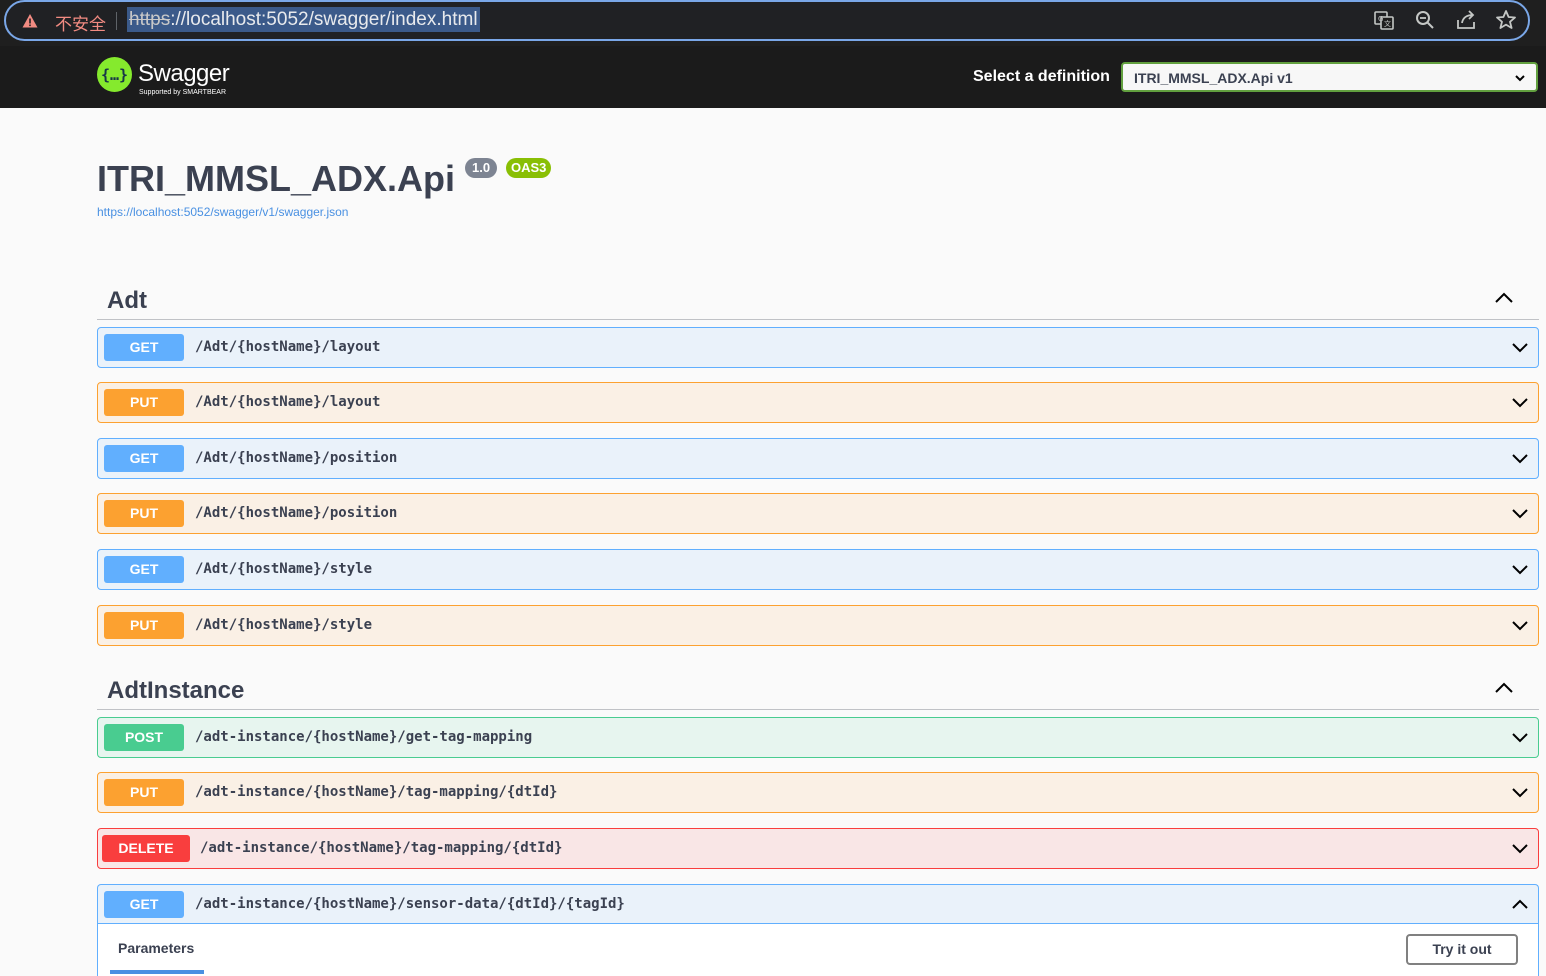  What do you see at coordinates (157, 972) in the screenshot?
I see `tab-active-indicator` at bounding box center [157, 972].